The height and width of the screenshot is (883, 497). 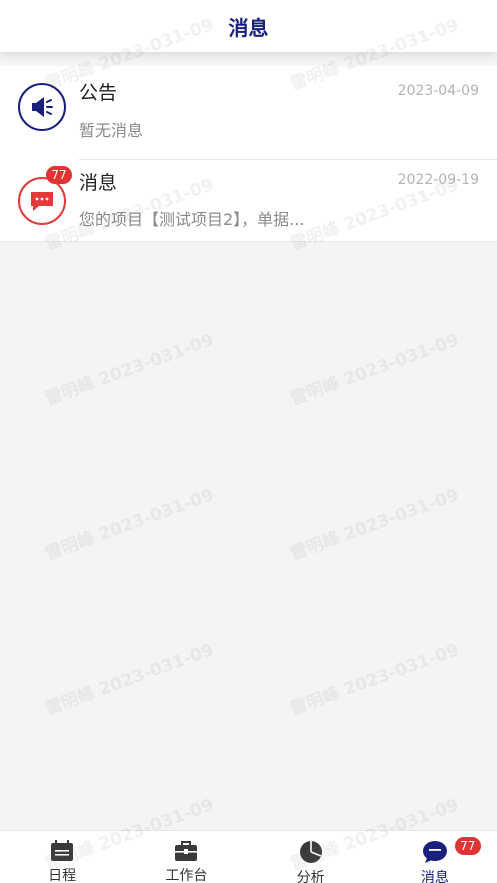 What do you see at coordinates (98, 93) in the screenshot?
I see `announcement-title: 公告` at bounding box center [98, 93].